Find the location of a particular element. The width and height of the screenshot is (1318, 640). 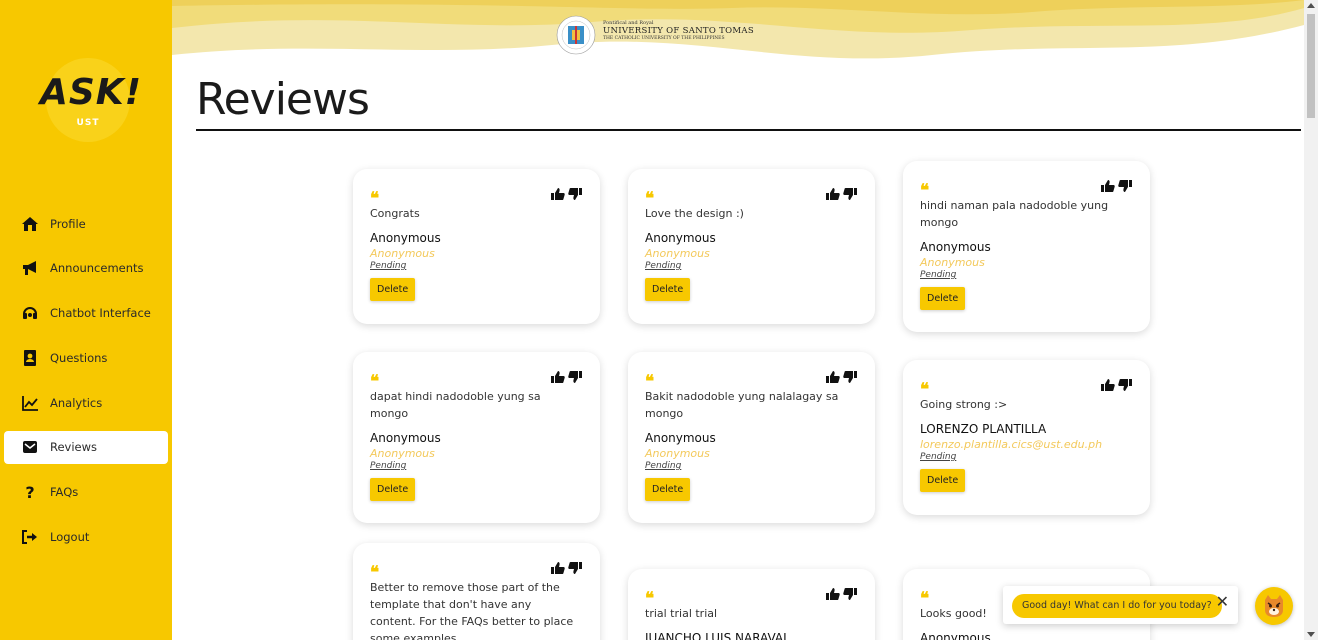

scrollbar-thumb is located at coordinates (1311, 66).